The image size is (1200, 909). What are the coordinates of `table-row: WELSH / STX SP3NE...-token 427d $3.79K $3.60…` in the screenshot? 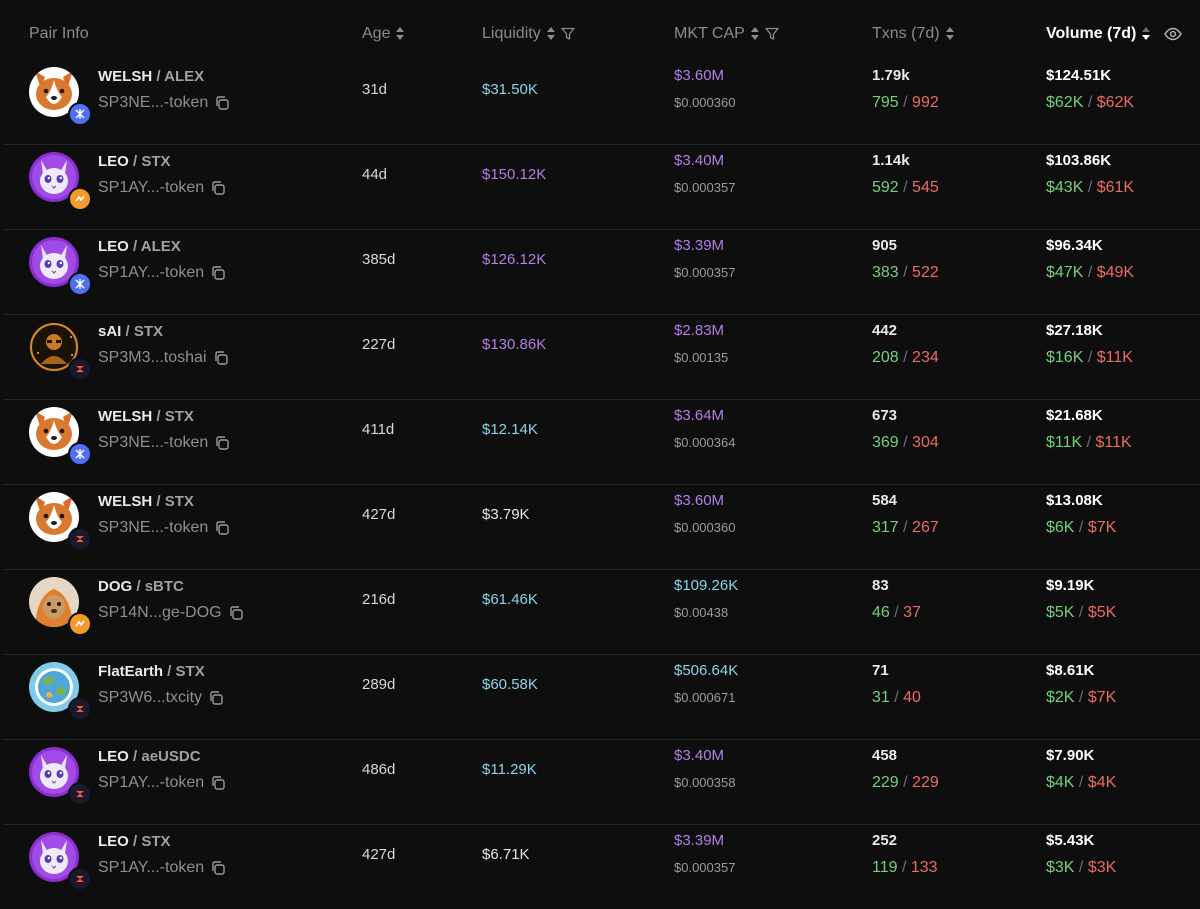 It's located at (602, 526).